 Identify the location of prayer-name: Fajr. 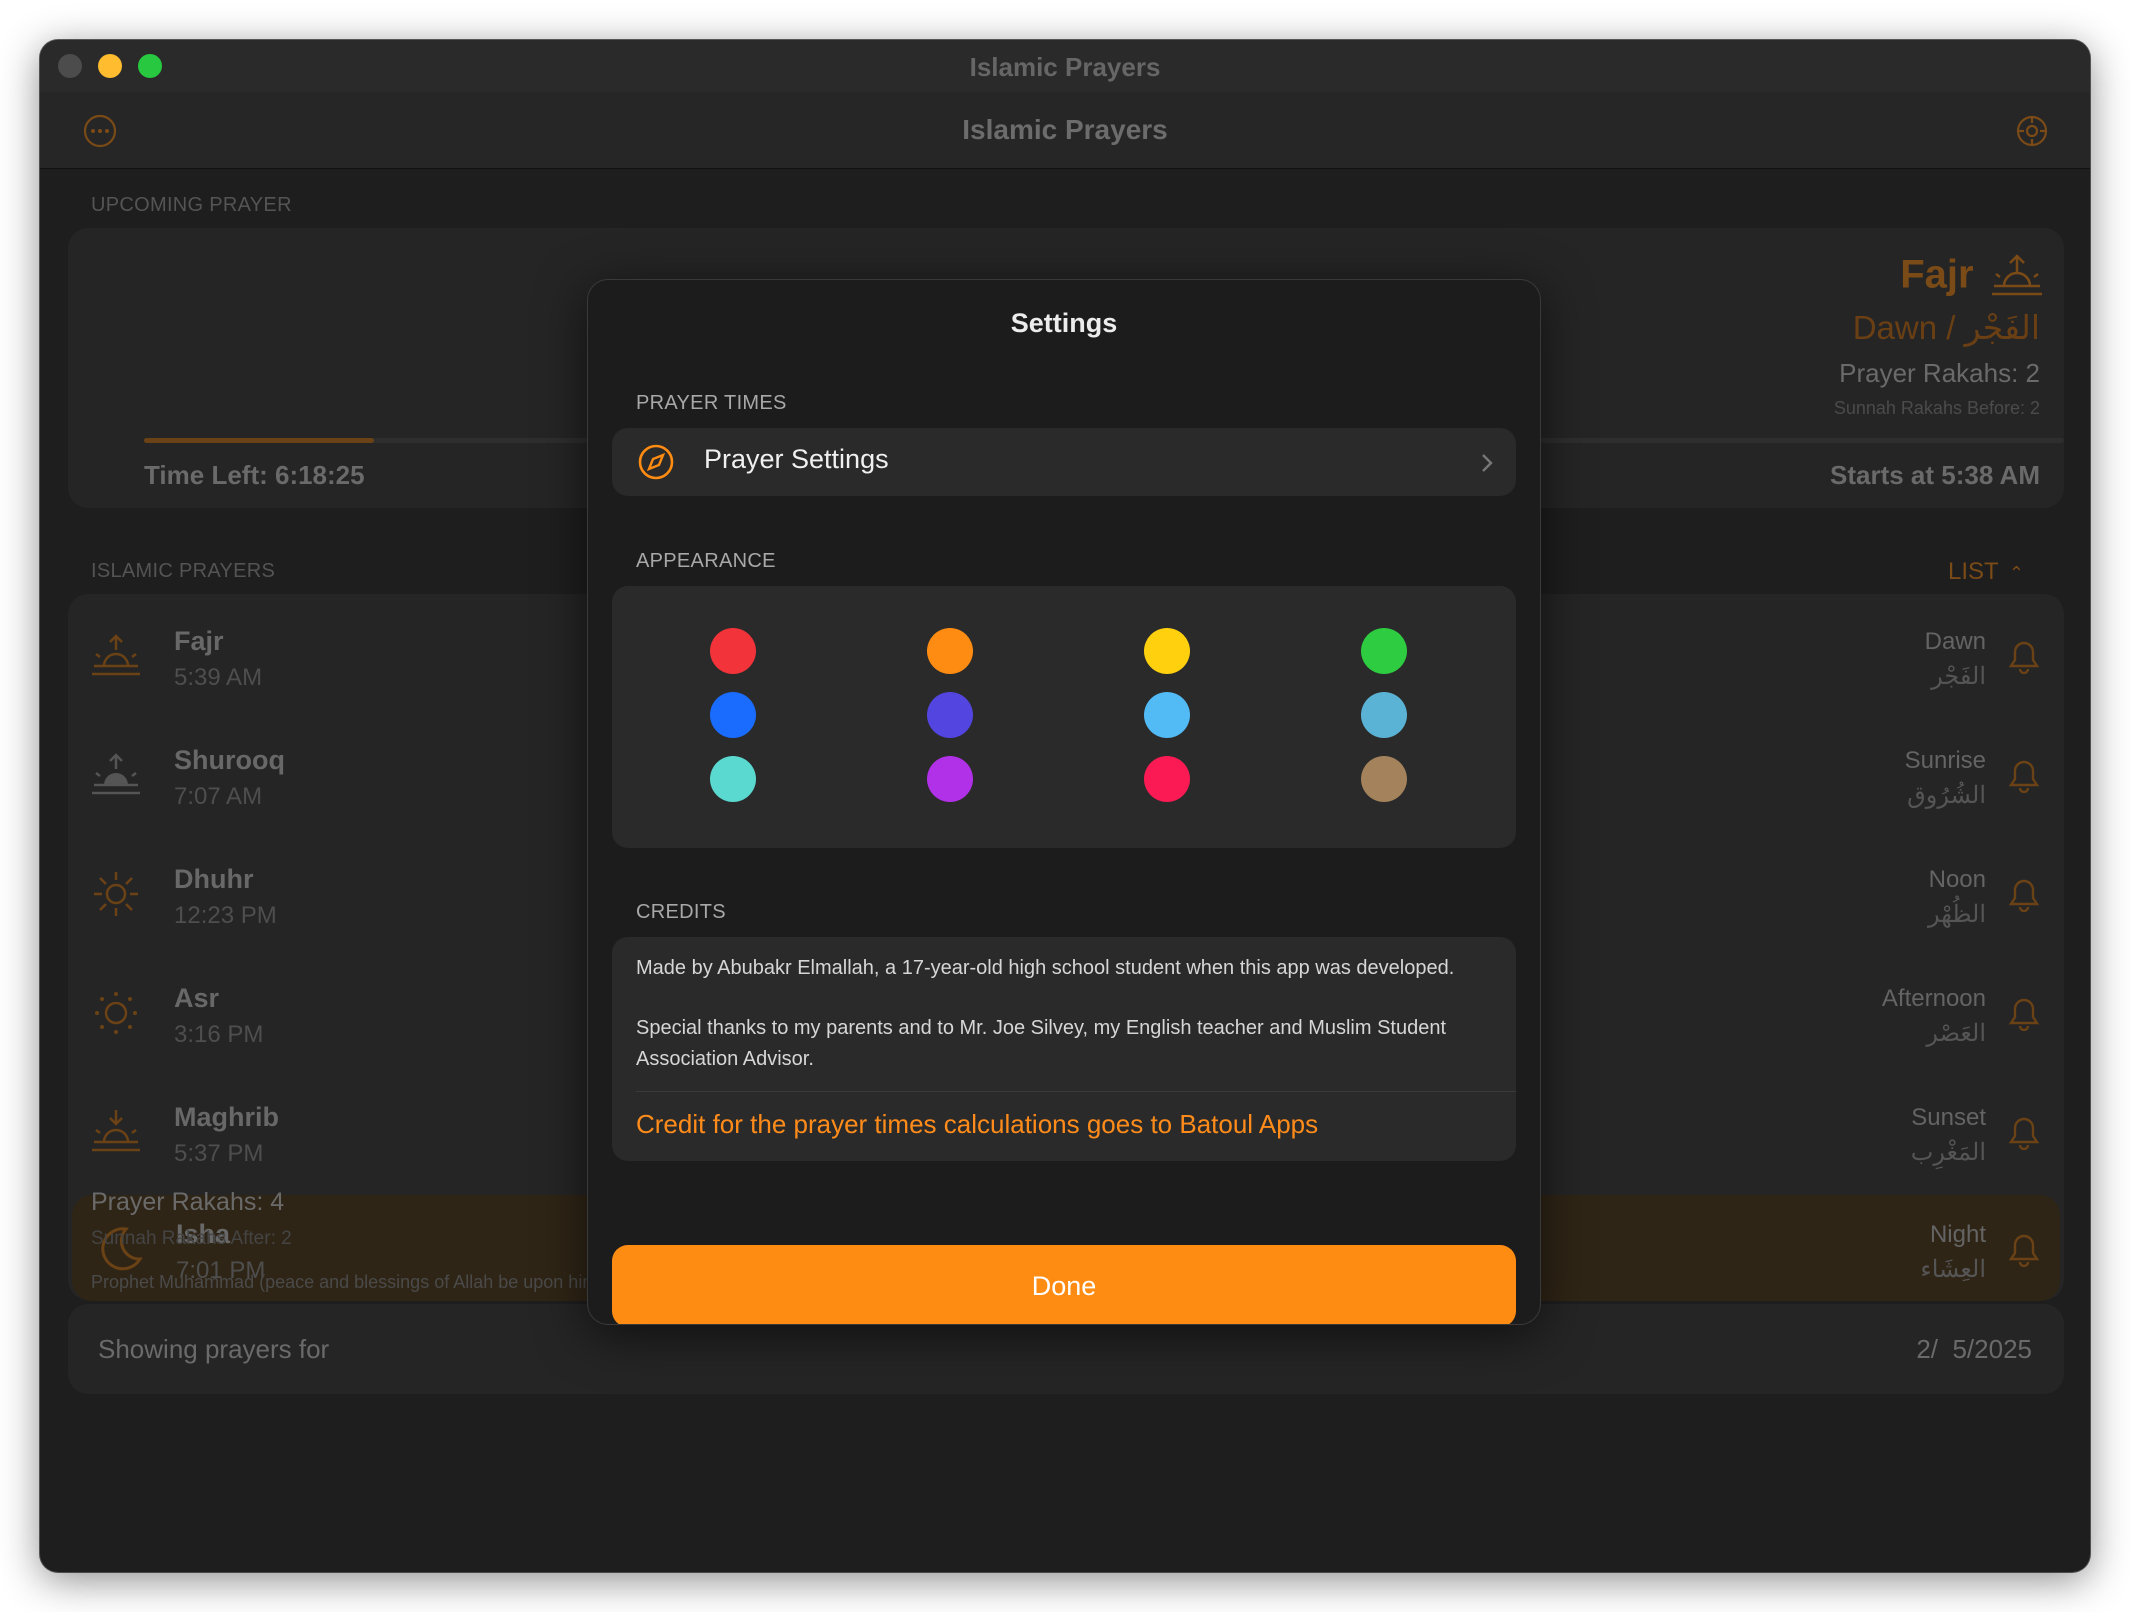
(199, 641).